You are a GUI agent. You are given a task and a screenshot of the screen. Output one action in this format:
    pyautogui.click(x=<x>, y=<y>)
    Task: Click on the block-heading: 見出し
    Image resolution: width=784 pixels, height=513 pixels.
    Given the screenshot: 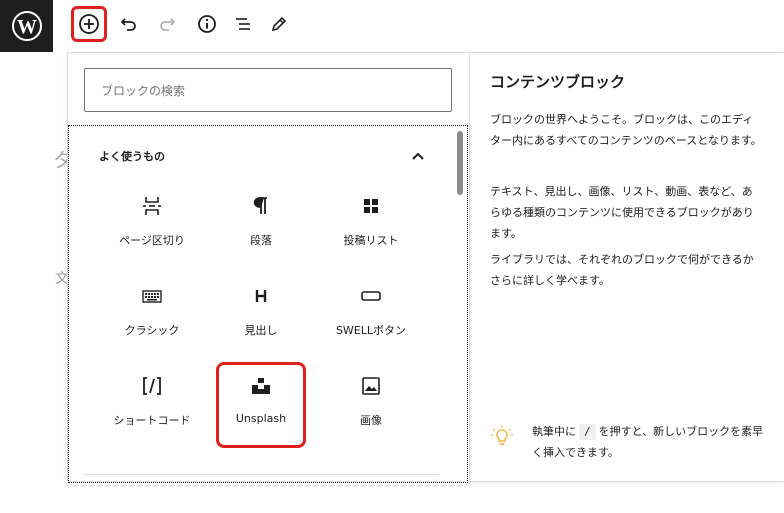 What is the action you would take?
    pyautogui.click(x=261, y=315)
    